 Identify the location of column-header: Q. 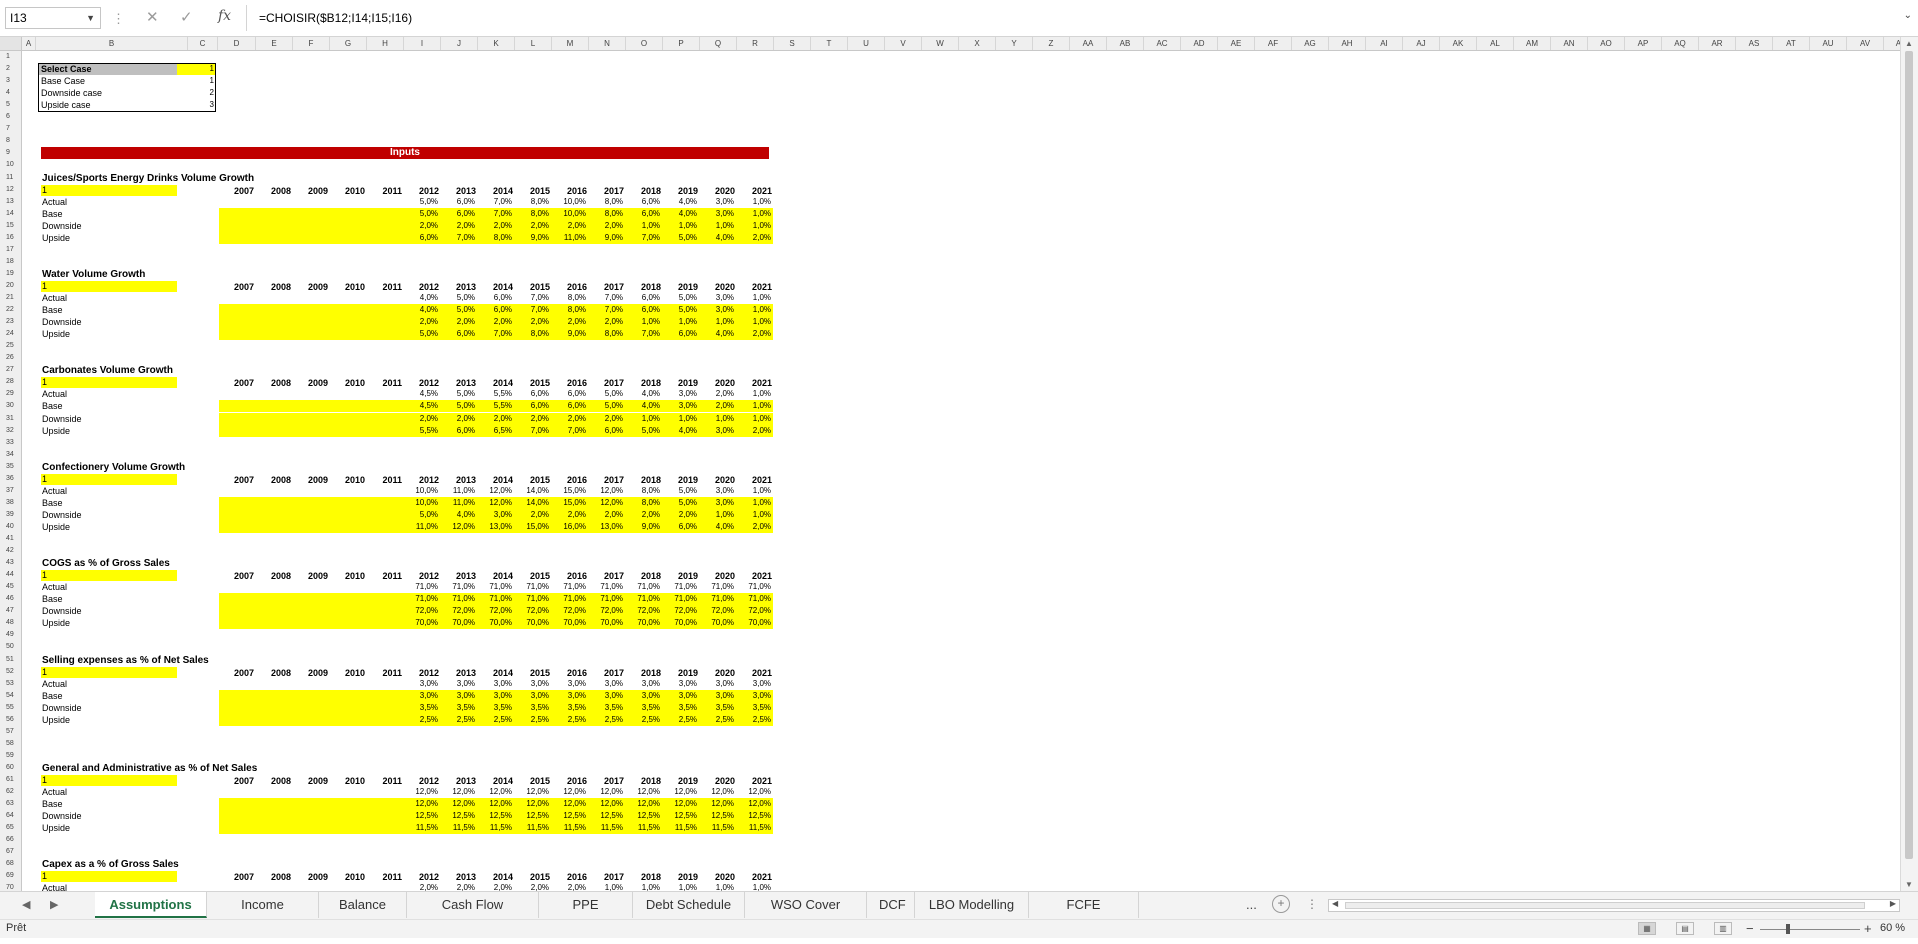
(718, 43).